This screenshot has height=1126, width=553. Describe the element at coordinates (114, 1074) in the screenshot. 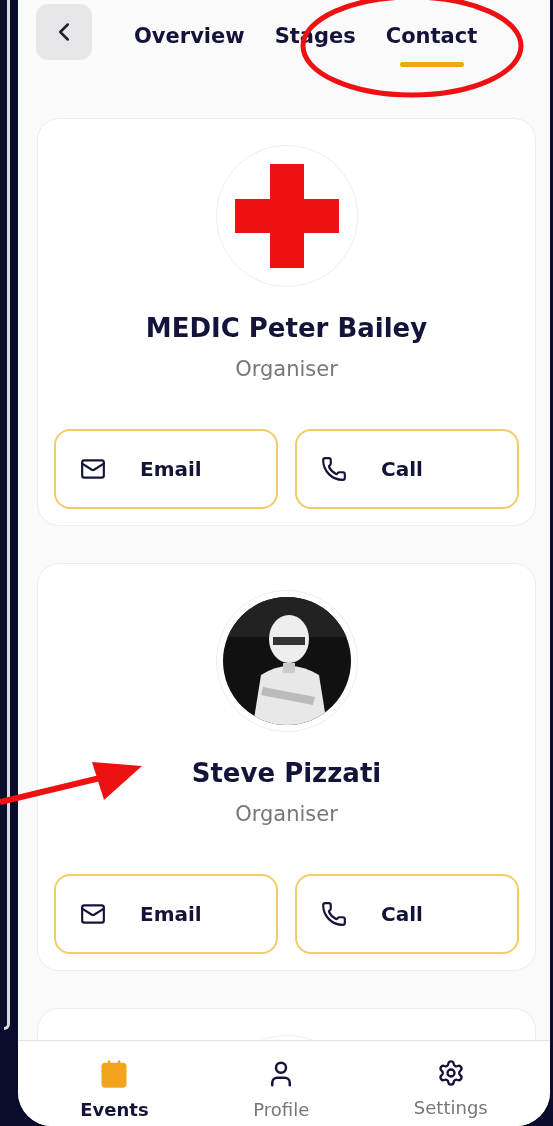

I see `calendar-icon` at that location.